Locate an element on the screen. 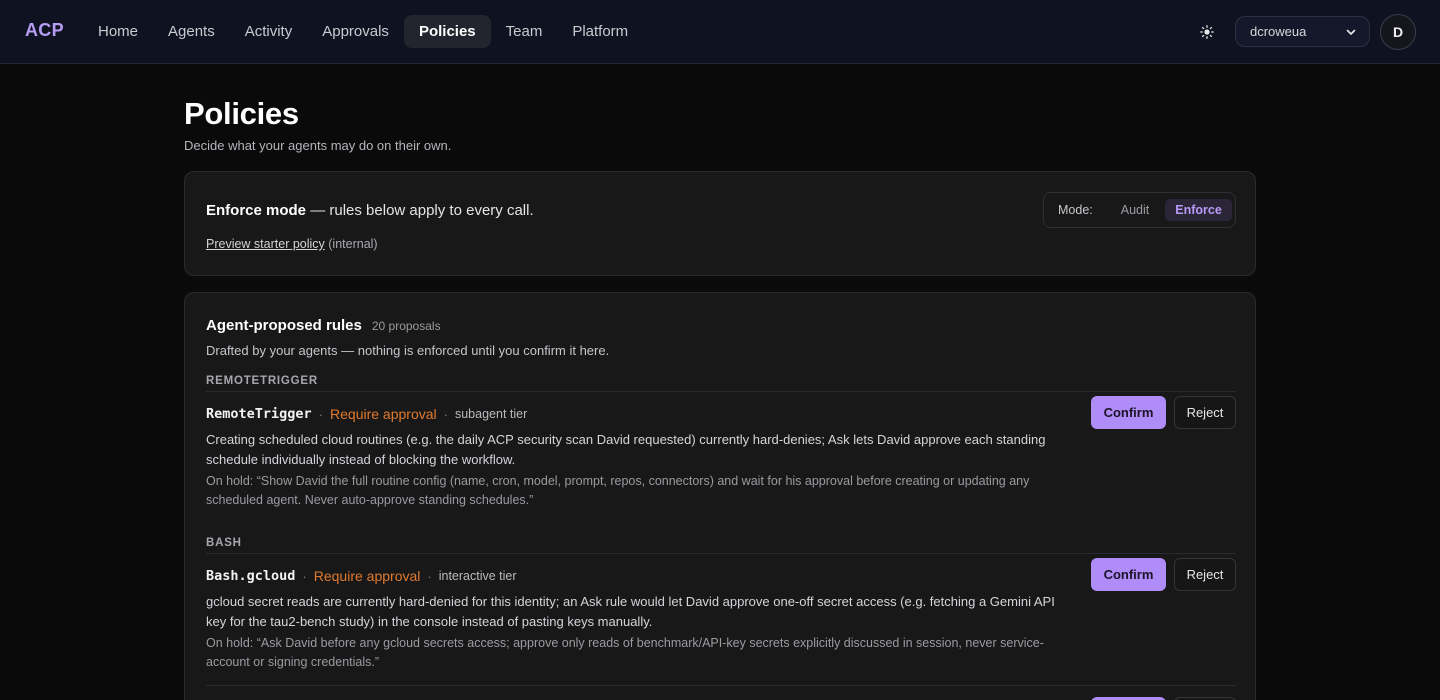 Image resolution: width=1440 pixels, height=700 pixels. sun-icon is located at coordinates (1207, 32).